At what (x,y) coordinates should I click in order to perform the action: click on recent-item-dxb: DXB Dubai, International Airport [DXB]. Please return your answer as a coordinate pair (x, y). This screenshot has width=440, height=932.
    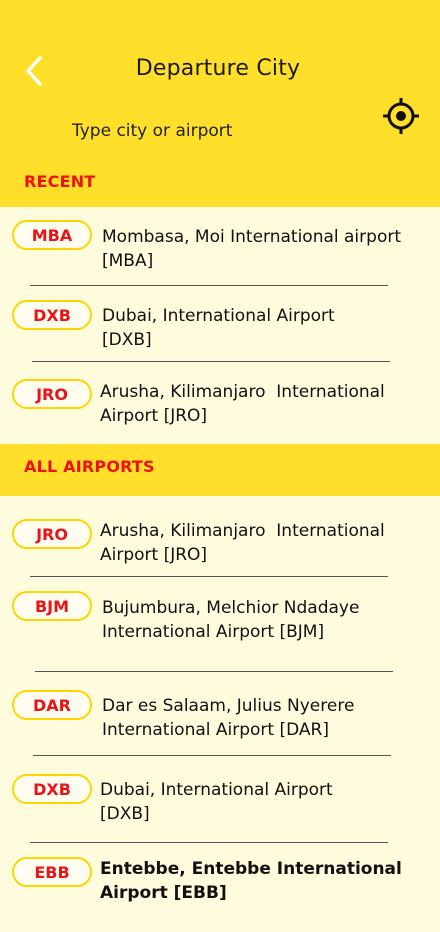
    Looking at the image, I should click on (220, 327).